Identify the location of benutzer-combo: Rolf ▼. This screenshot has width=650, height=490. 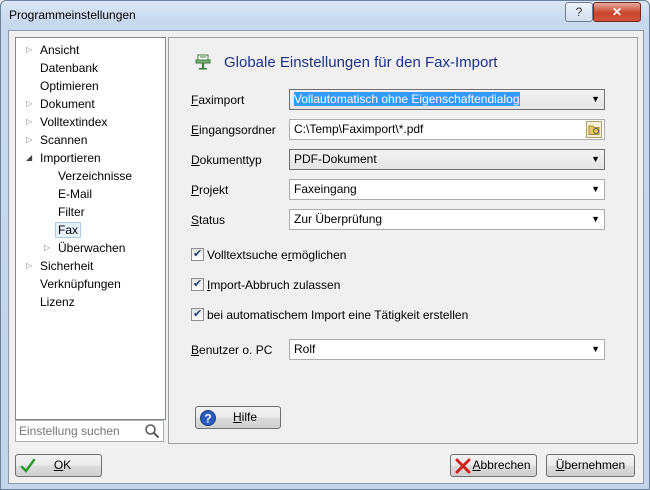
(447, 349).